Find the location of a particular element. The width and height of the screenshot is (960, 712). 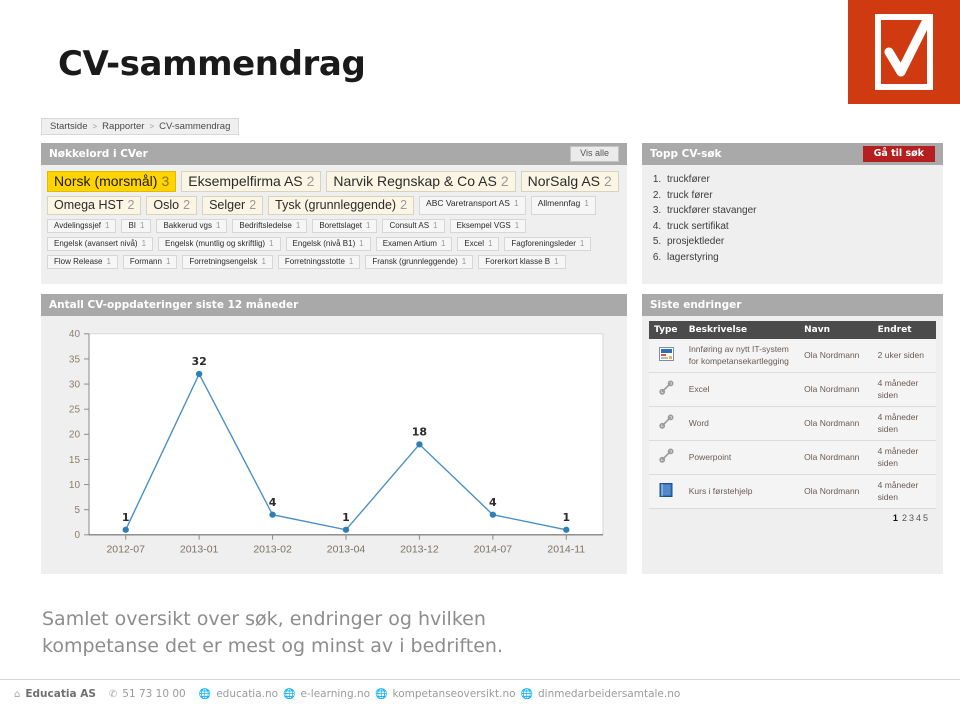

row-description: Word is located at coordinates (741, 423).